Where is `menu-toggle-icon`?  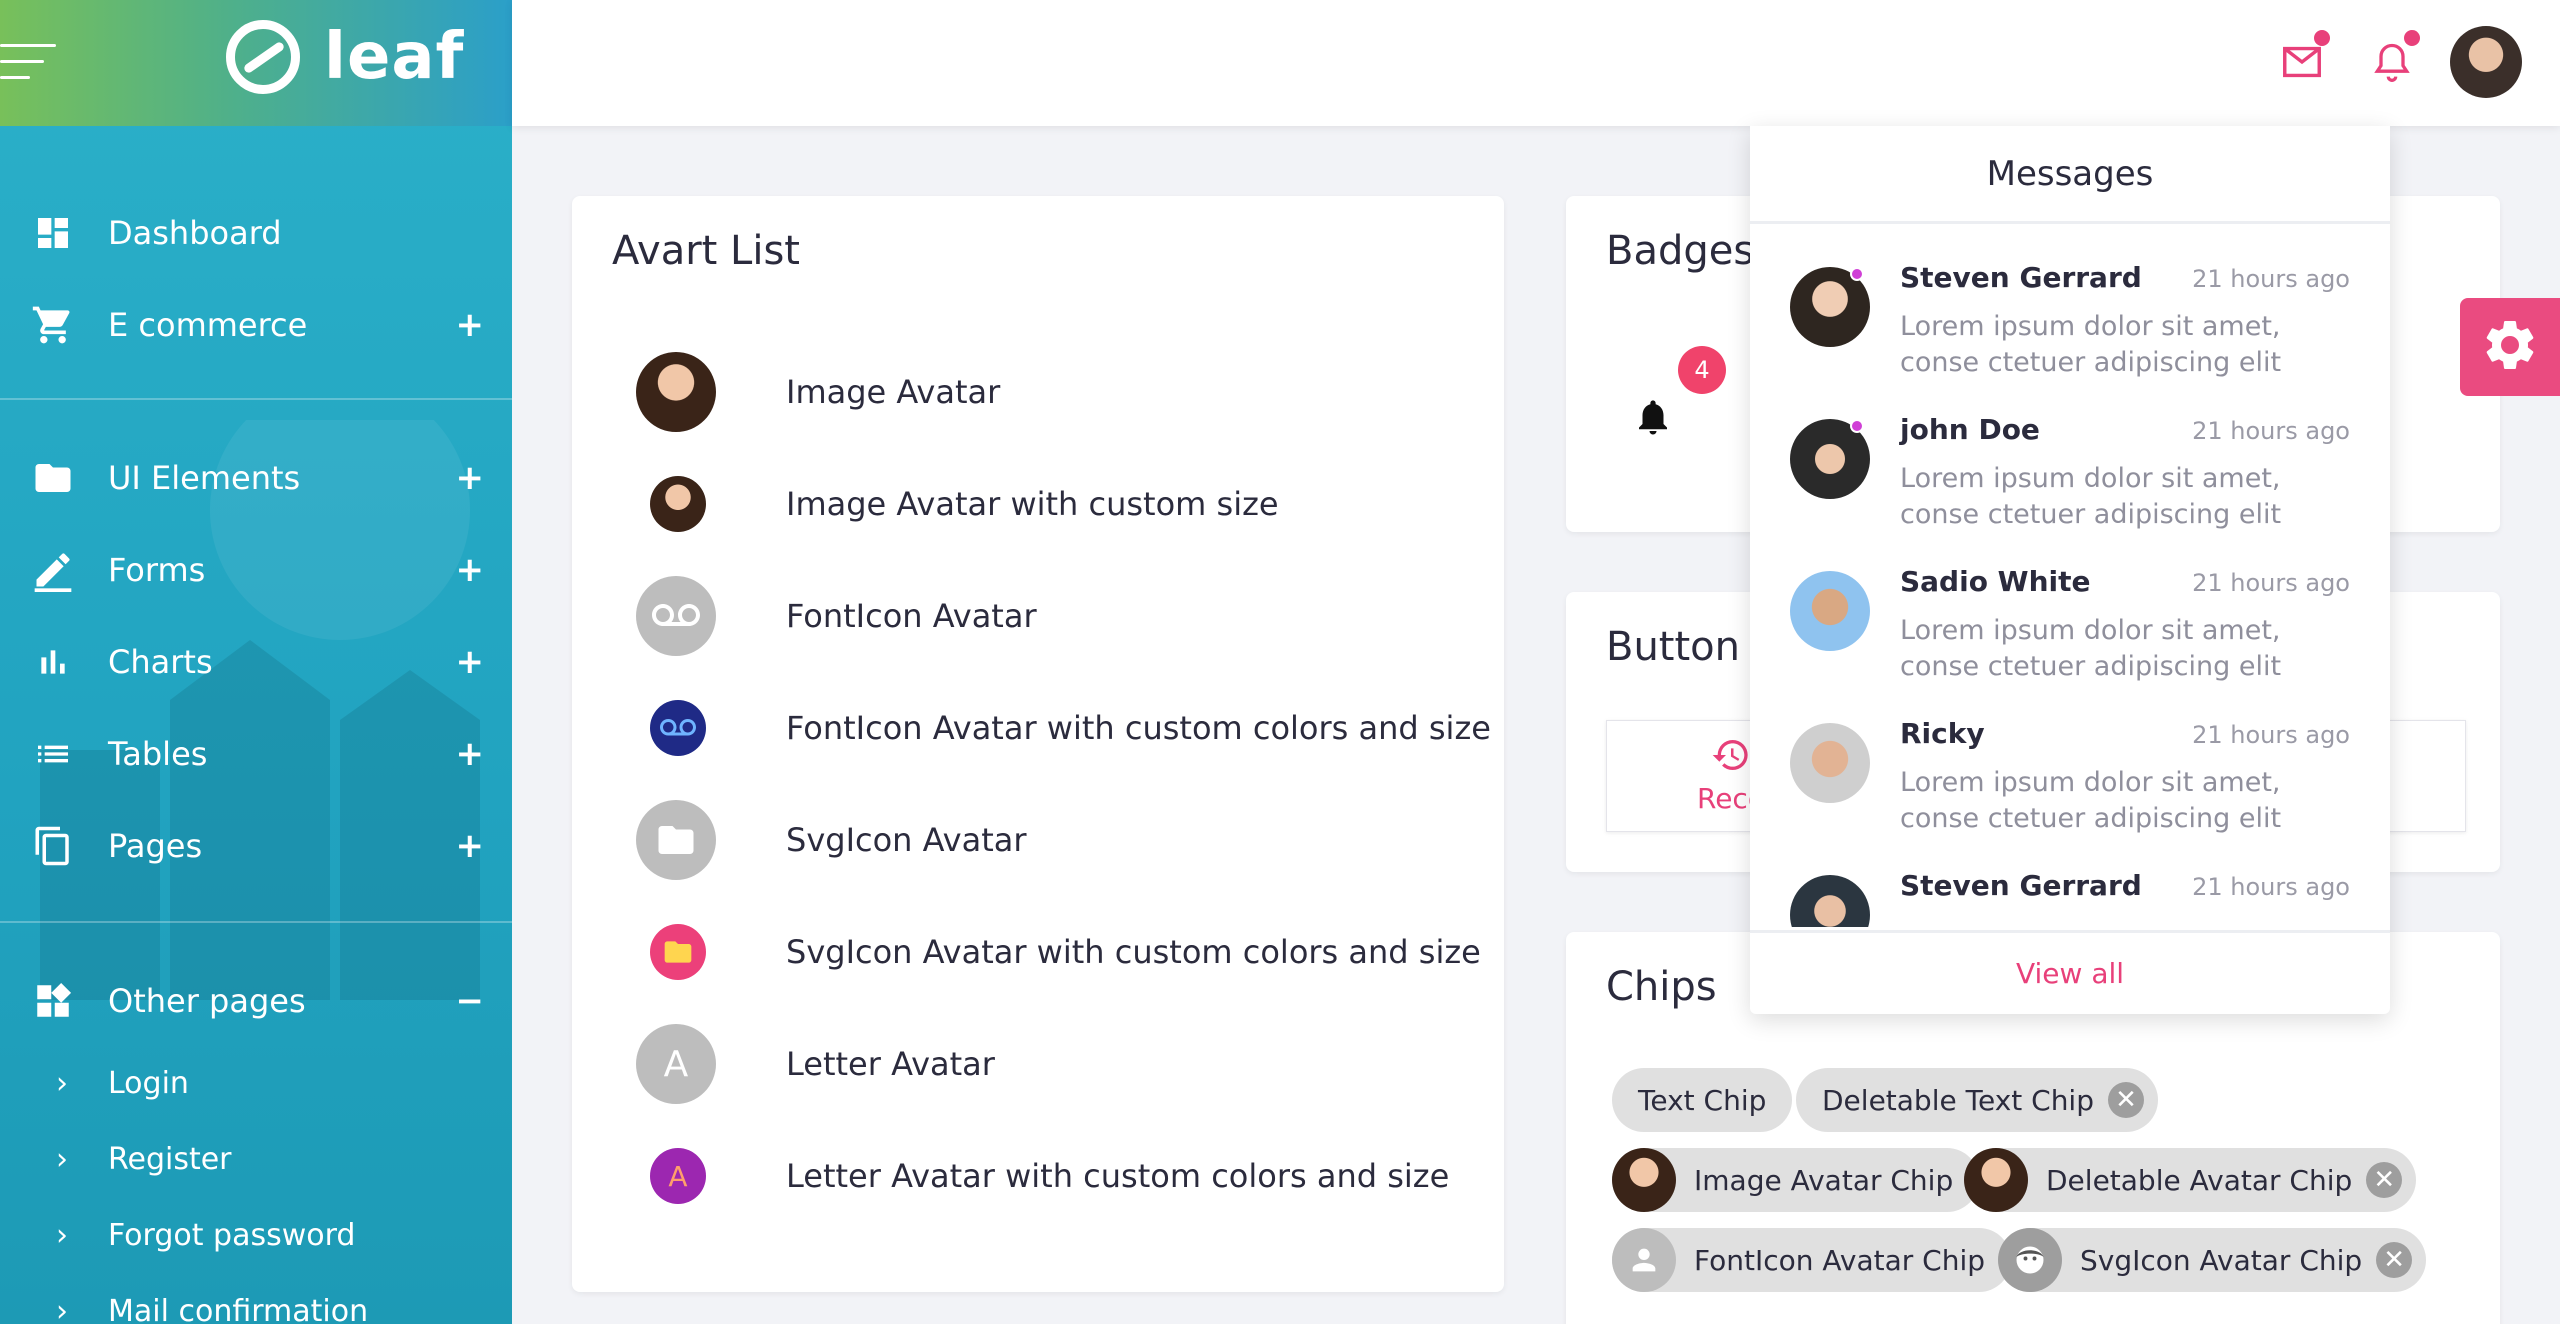 menu-toggle-icon is located at coordinates (28, 62).